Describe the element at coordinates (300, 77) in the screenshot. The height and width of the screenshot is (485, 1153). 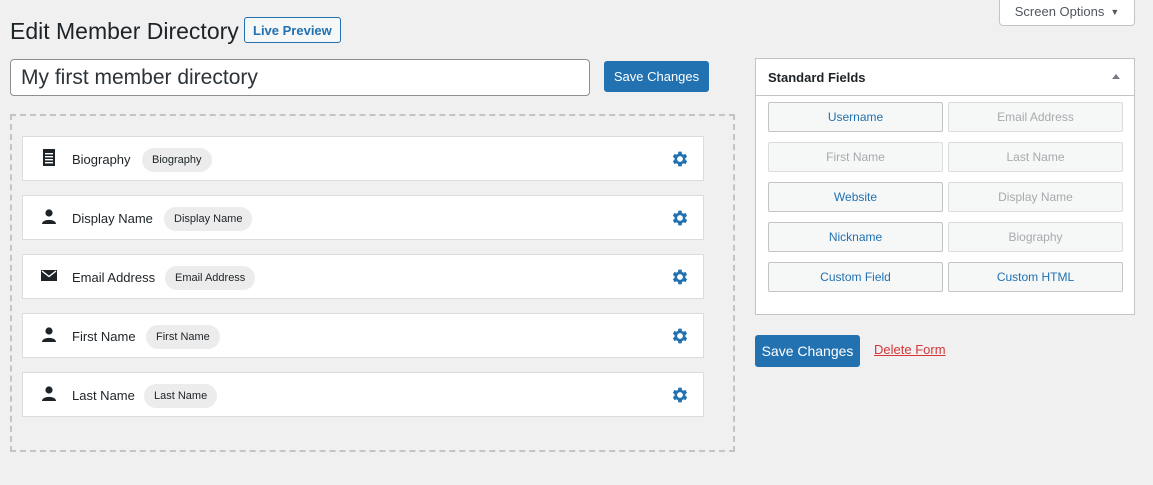
I see `directory-title-input` at that location.